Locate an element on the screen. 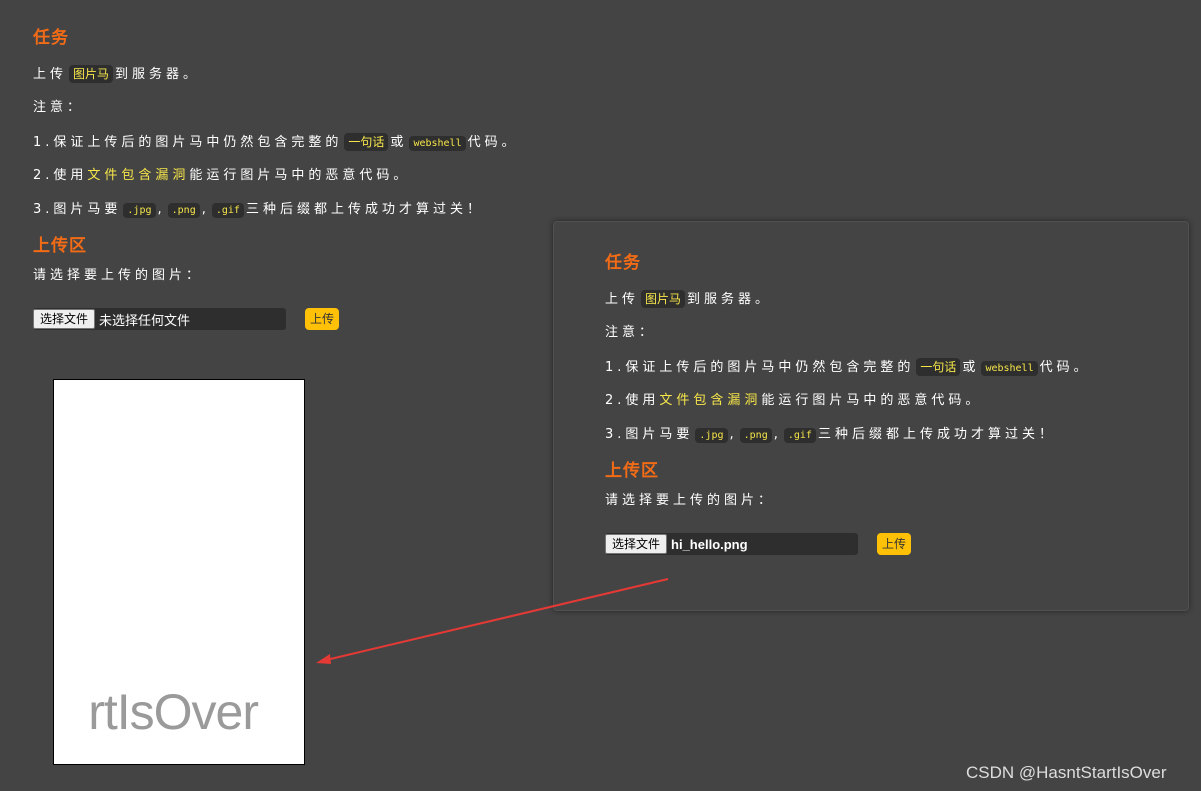  file-input: 选择文件 hi_hello.png is located at coordinates (731, 544).